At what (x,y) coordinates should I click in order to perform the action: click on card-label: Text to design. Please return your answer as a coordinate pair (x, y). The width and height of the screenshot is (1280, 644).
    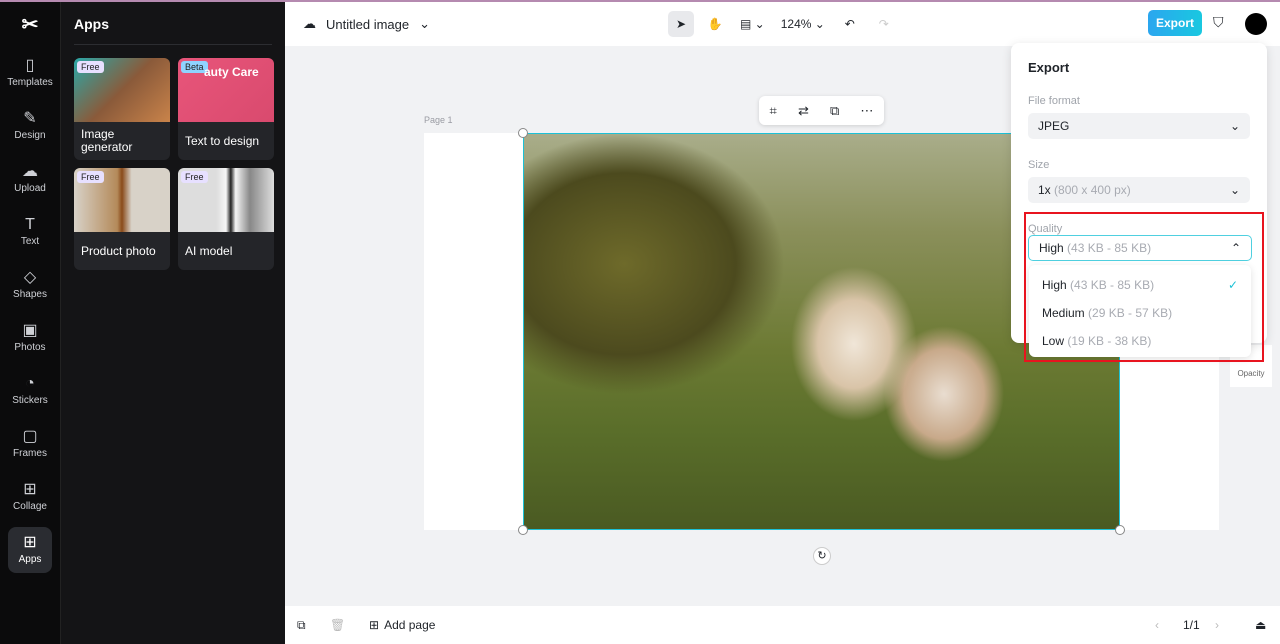
    Looking at the image, I should click on (222, 140).